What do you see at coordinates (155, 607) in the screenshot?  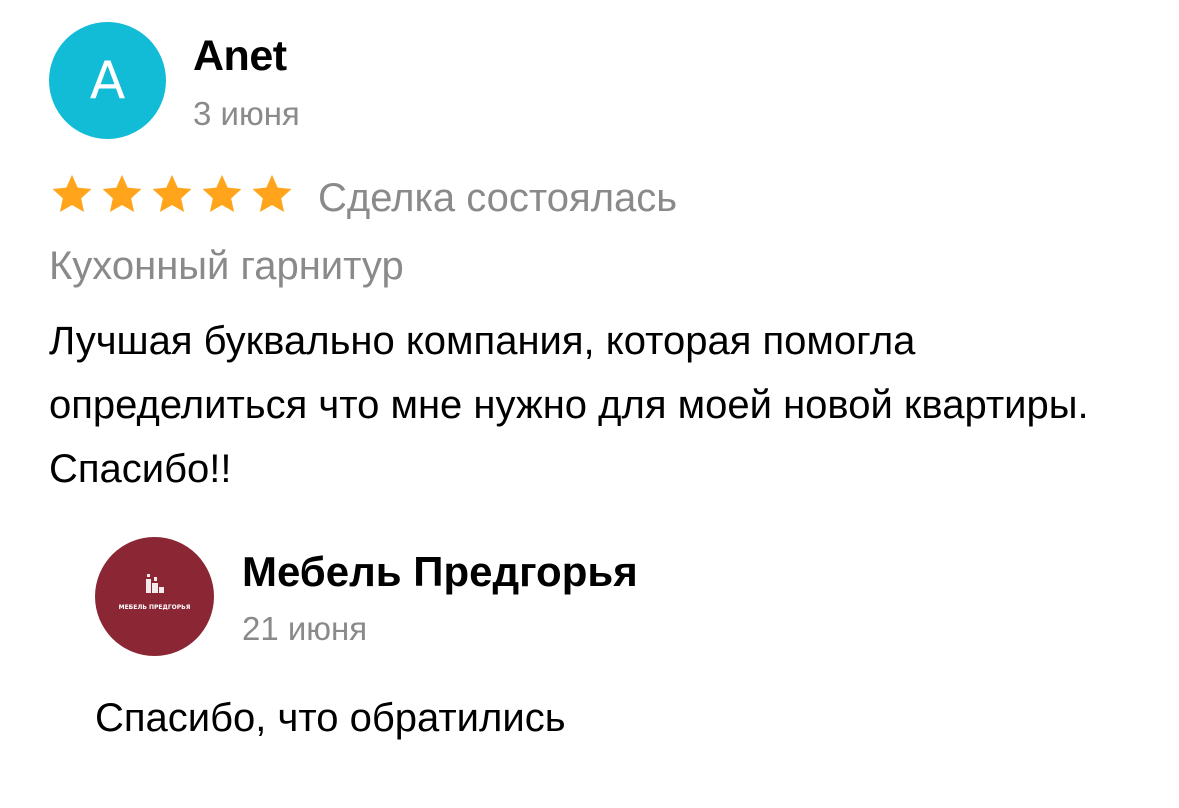 I see `logo-caption: МЕБЕЛЬ ПРЕДГОРЬЯ` at bounding box center [155, 607].